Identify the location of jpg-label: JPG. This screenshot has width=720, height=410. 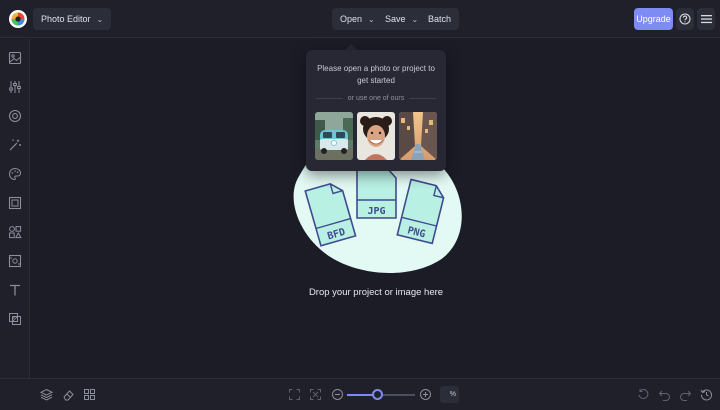
(376, 211).